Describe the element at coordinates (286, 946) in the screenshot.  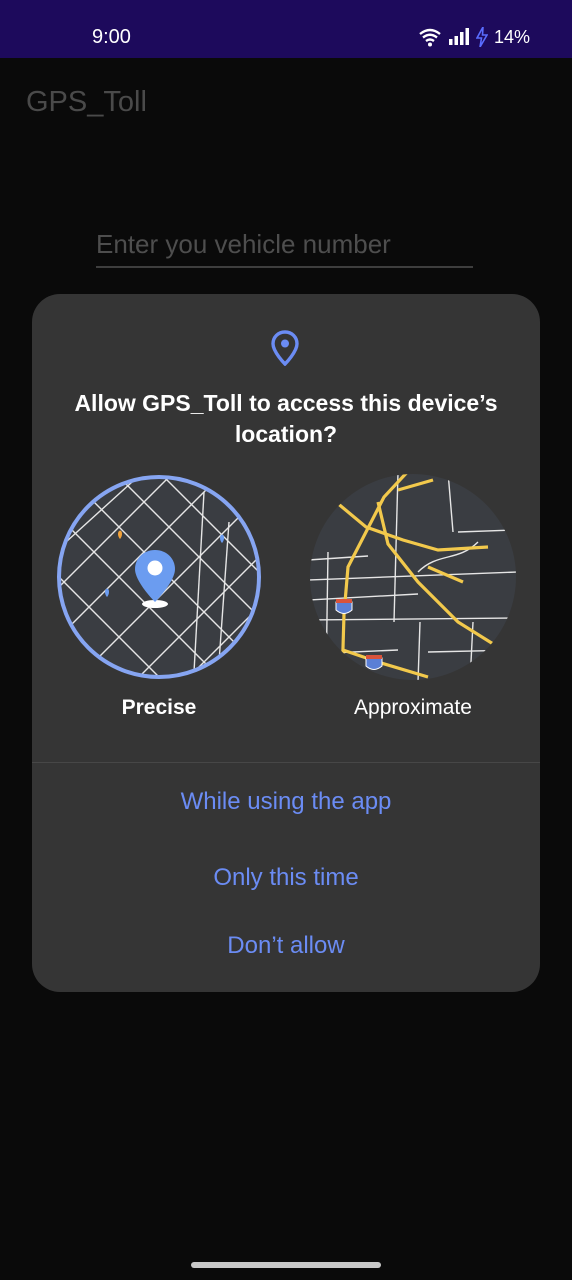
I see `dont-allow-button: Don’t allow` at that location.